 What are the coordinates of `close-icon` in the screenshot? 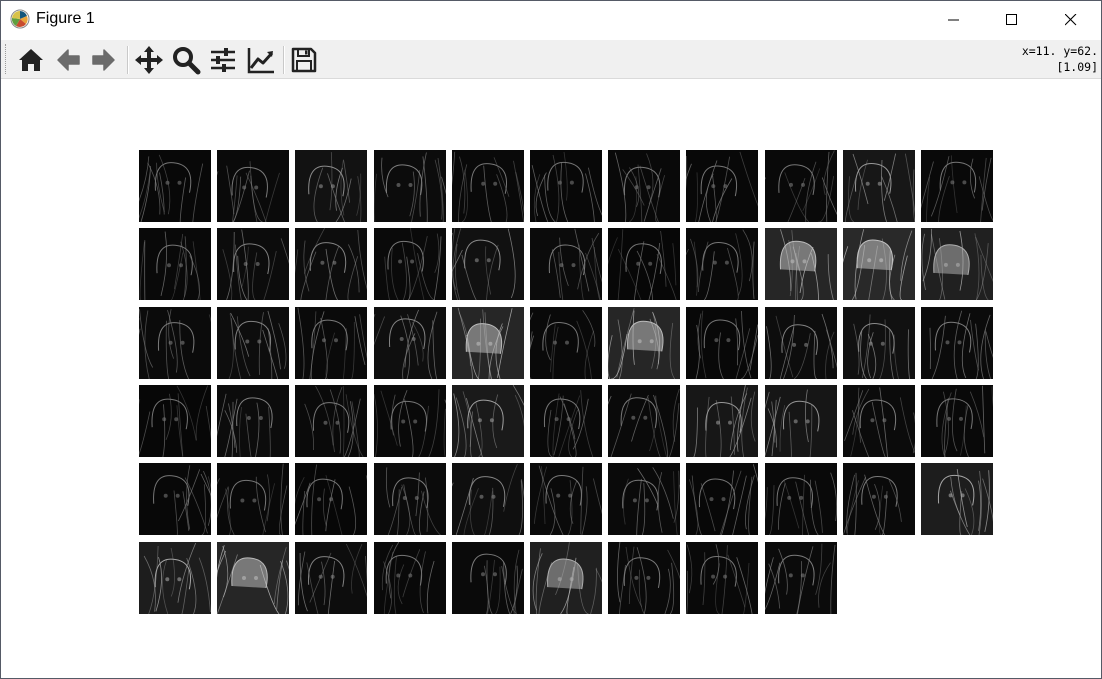 It's located at (1071, 20).